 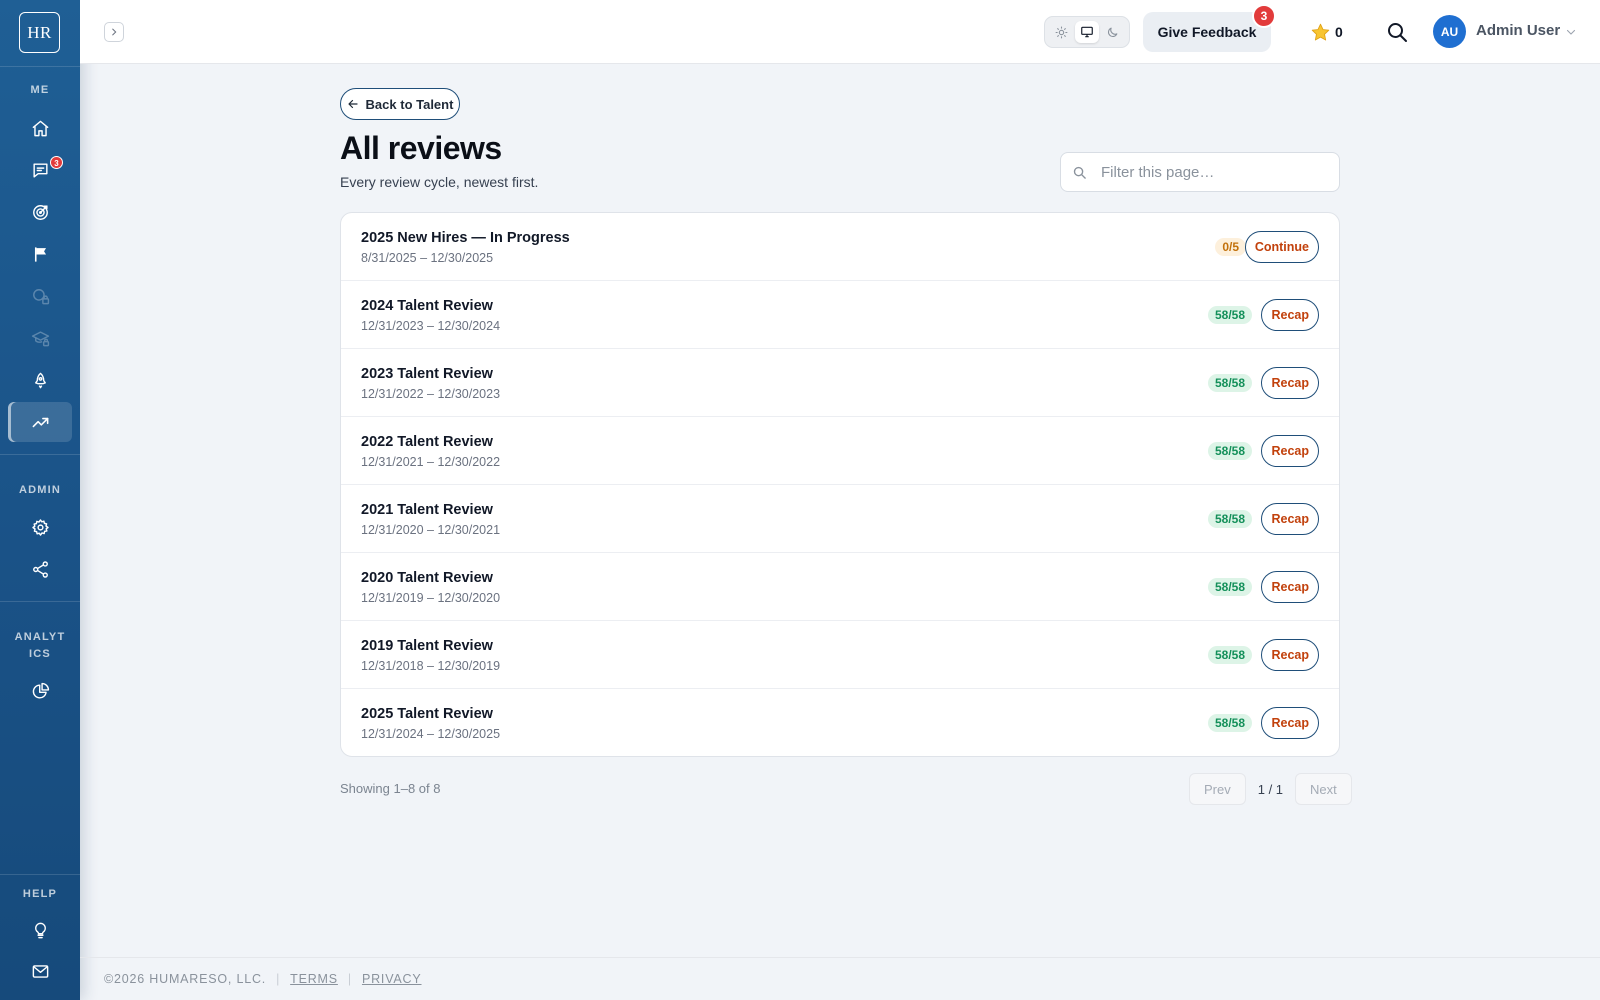 I want to click on chat-icon, so click(x=40, y=170).